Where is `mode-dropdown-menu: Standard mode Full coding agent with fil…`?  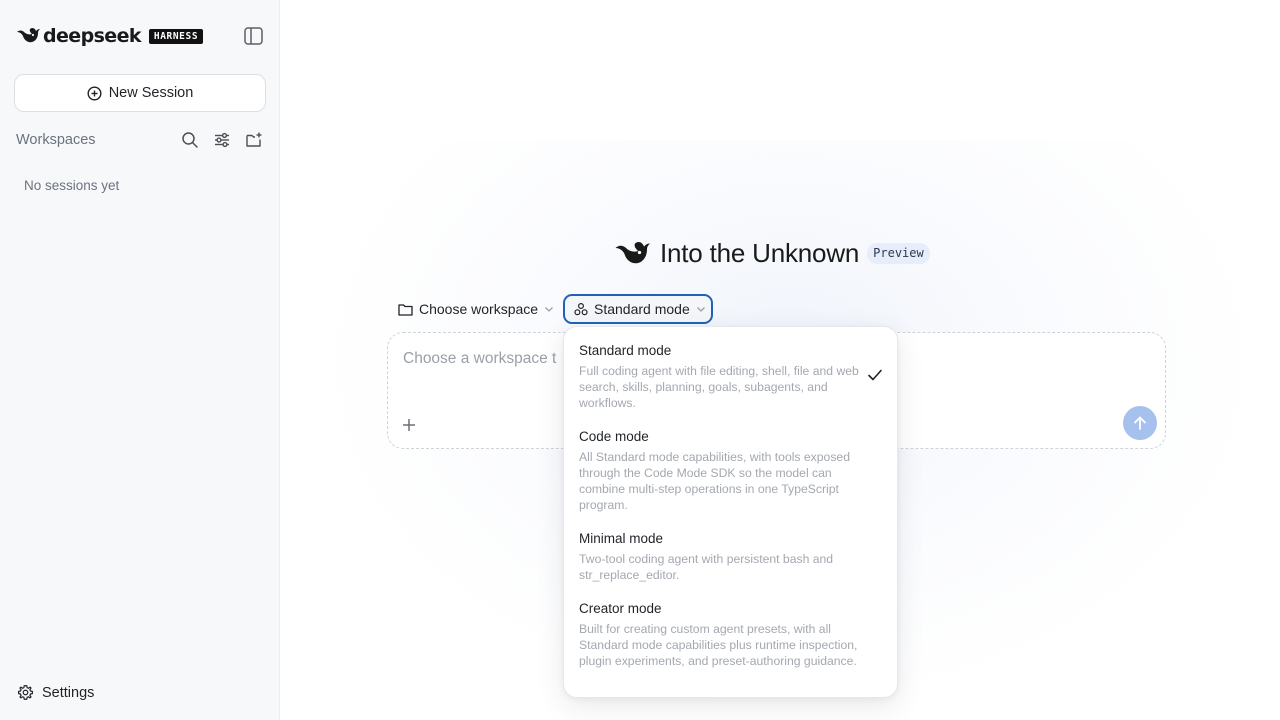 mode-dropdown-menu: Standard mode Full coding agent with fil… is located at coordinates (730, 512).